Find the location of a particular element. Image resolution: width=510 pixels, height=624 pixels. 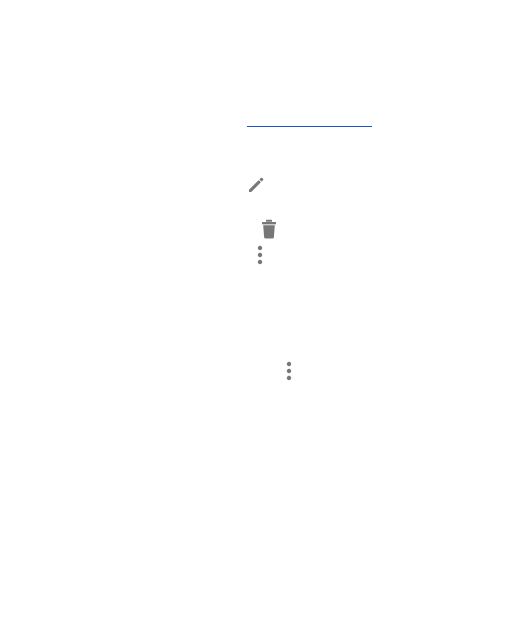

trash-icon is located at coordinates (269, 229).